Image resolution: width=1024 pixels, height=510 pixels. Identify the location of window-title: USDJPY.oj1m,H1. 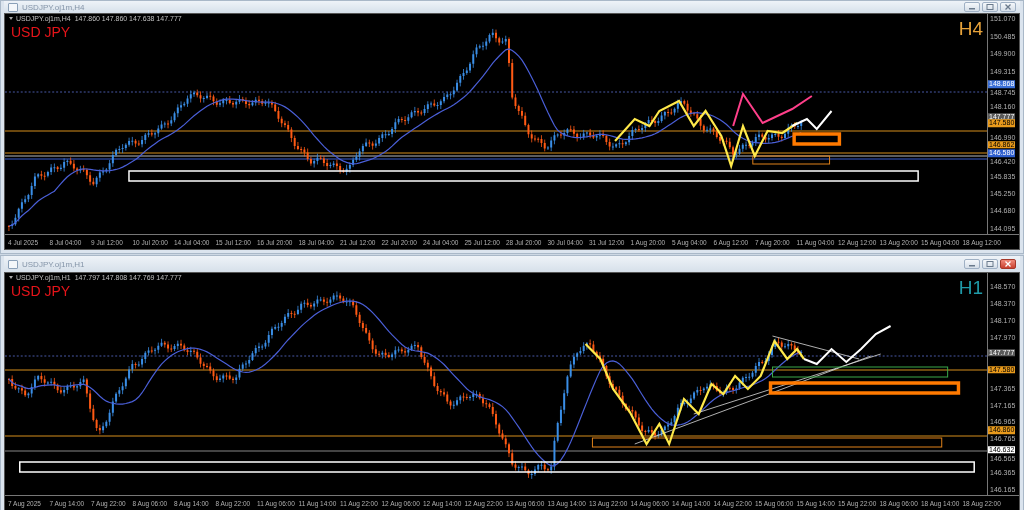
(54, 264).